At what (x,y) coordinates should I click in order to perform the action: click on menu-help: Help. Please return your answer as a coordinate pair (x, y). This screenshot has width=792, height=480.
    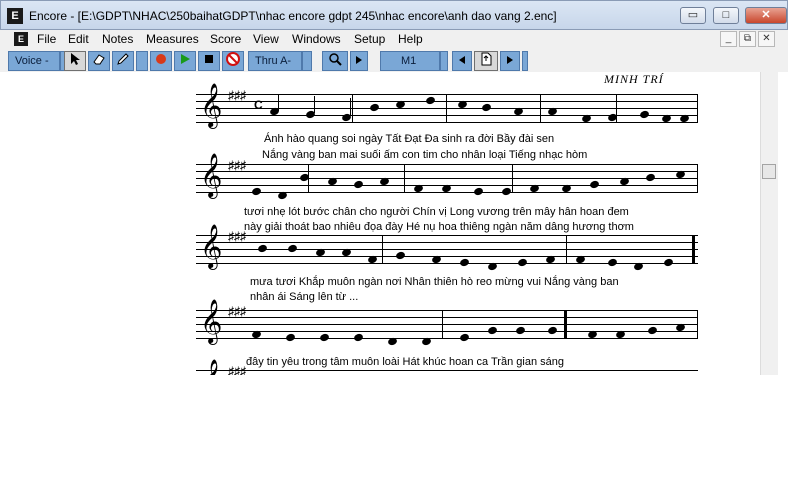
    Looking at the image, I should click on (410, 39).